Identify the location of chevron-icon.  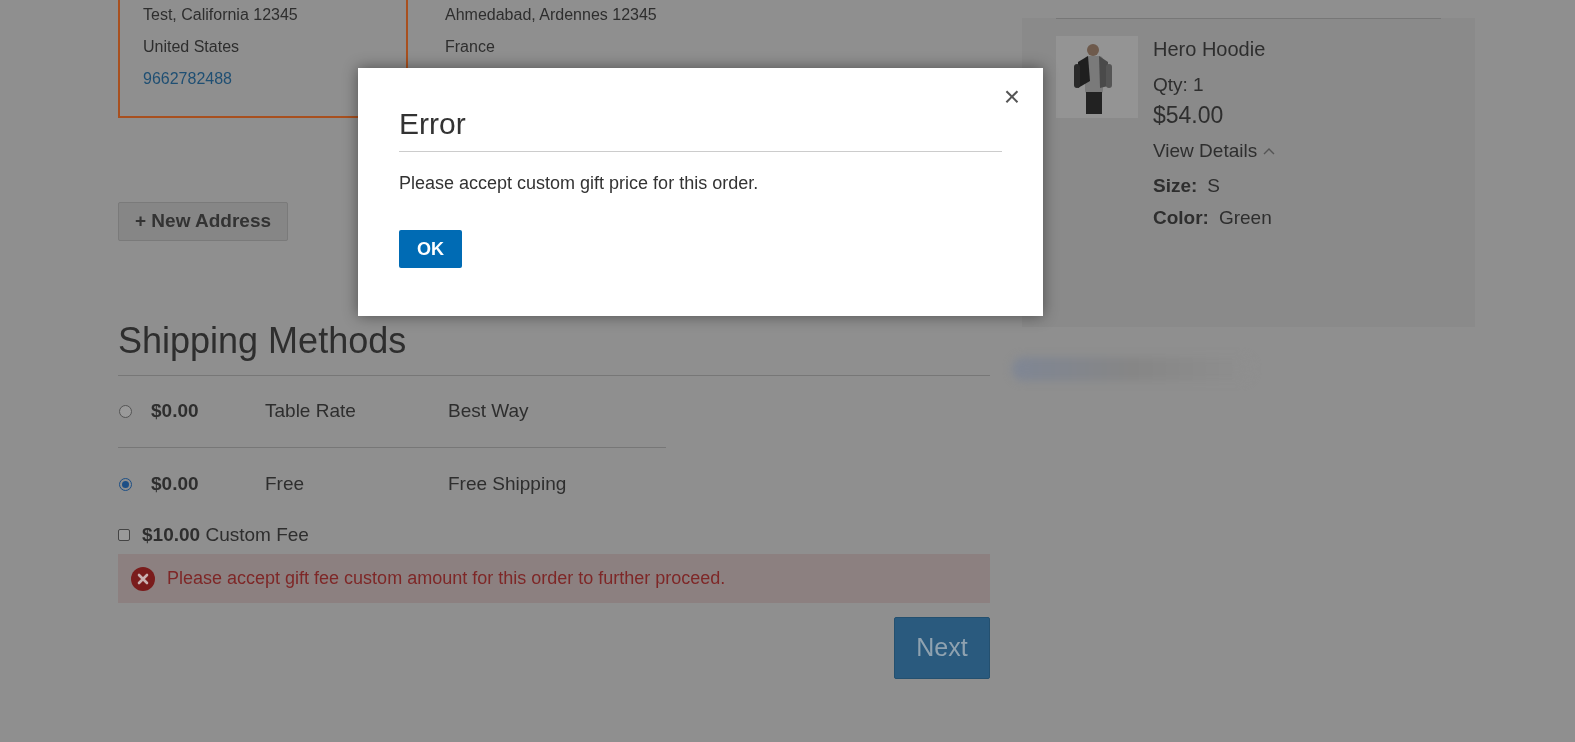
(1269, 151).